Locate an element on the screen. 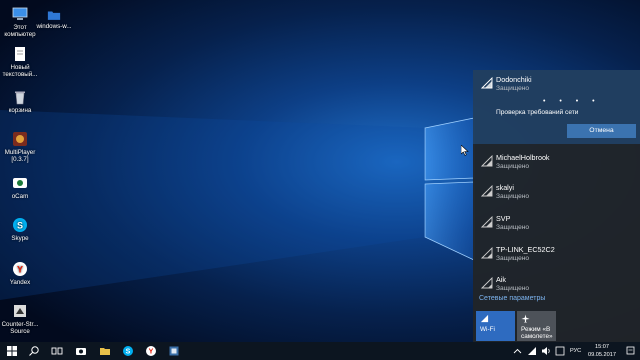  quick-action-label: Режим «В самолете» is located at coordinates (537, 333).